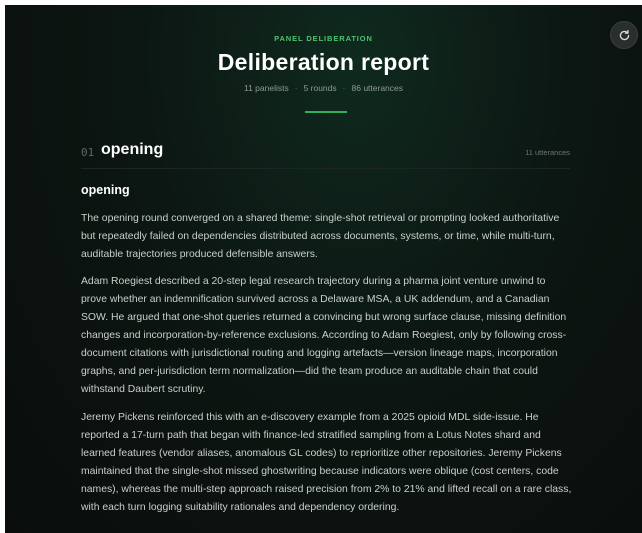 This screenshot has height=533, width=642. What do you see at coordinates (323, 62) in the screenshot?
I see `page-title: Deliberation report` at bounding box center [323, 62].